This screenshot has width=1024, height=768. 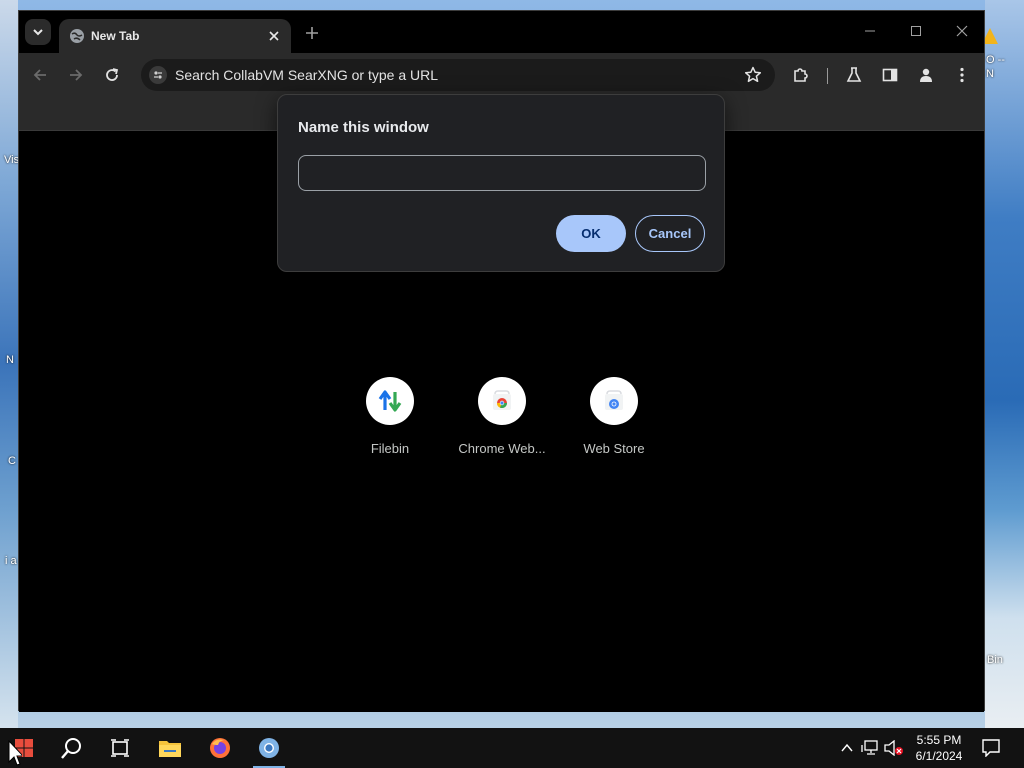 What do you see at coordinates (939, 740) in the screenshot?
I see `clock-time: 5:55 PM` at bounding box center [939, 740].